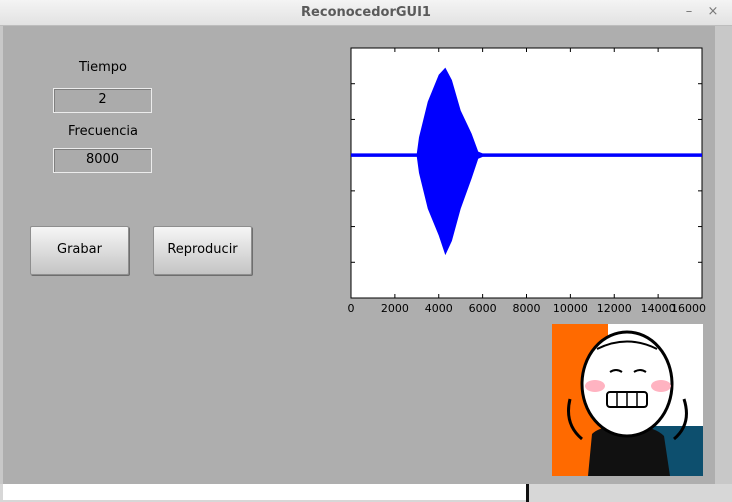 The width and height of the screenshot is (732, 502). I want to click on frecuencia-field: 8000, so click(102, 160).